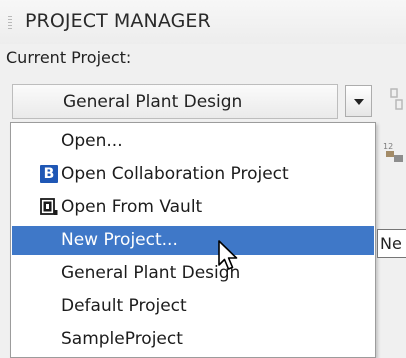  I want to click on menu-item-open-from-vault: Open From Vault, so click(193, 207).